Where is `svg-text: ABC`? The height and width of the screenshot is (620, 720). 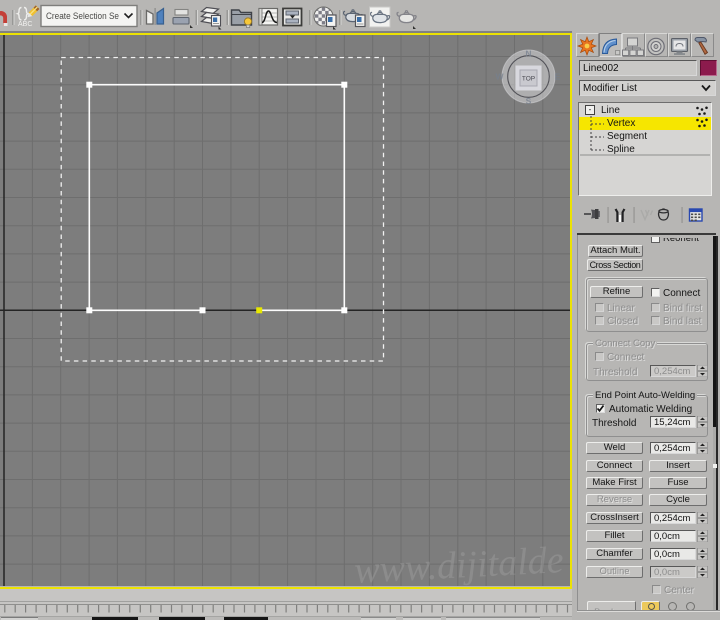 svg-text: ABC is located at coordinates (25, 24).